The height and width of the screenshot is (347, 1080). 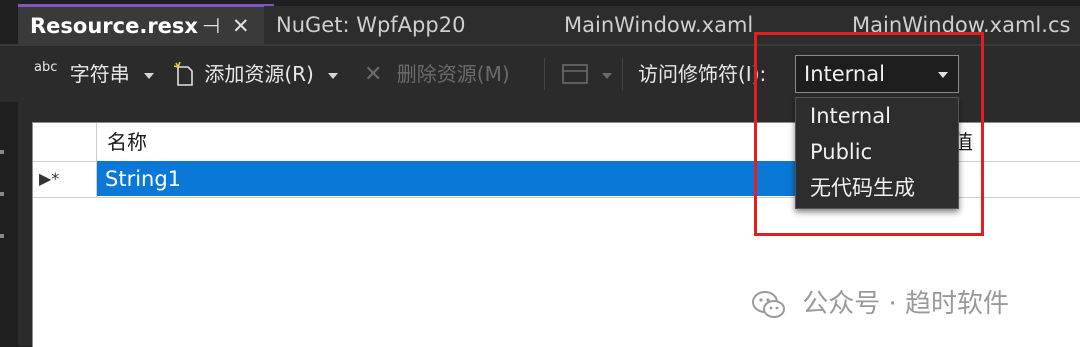 I want to click on pin-icon: ⊣, so click(x=211, y=26).